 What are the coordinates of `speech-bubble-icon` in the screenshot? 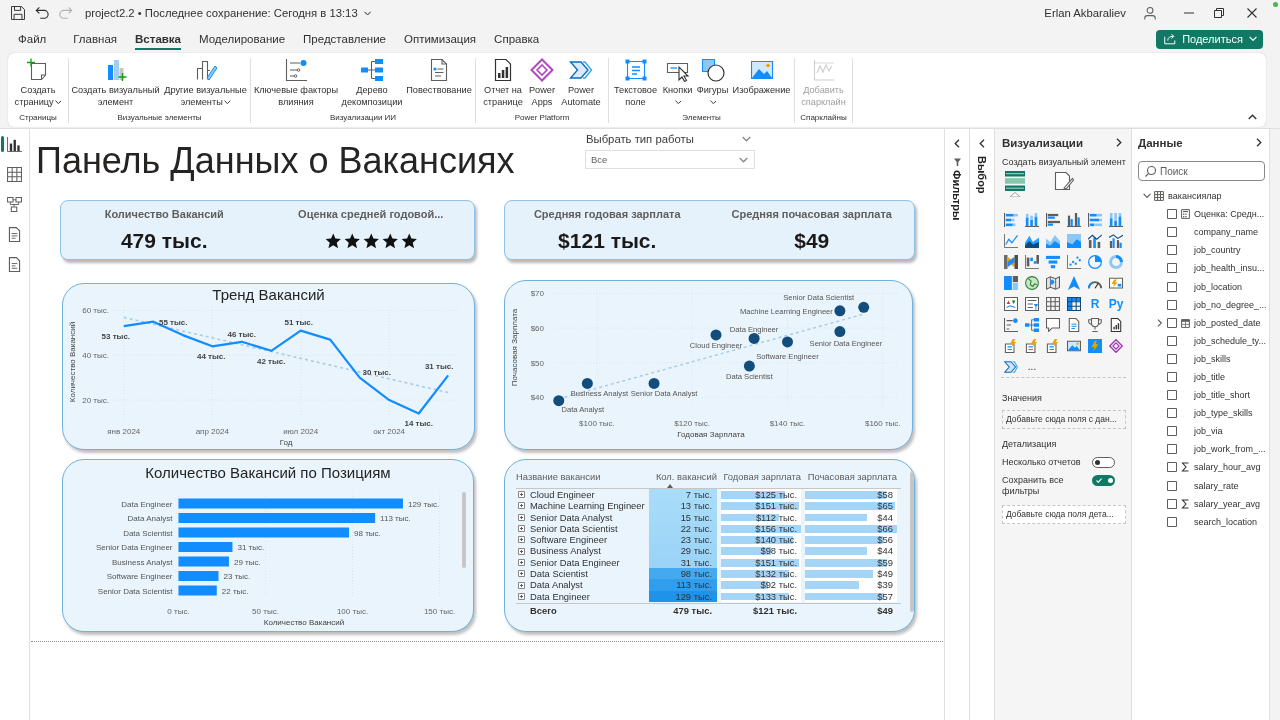 It's located at (1053, 324).